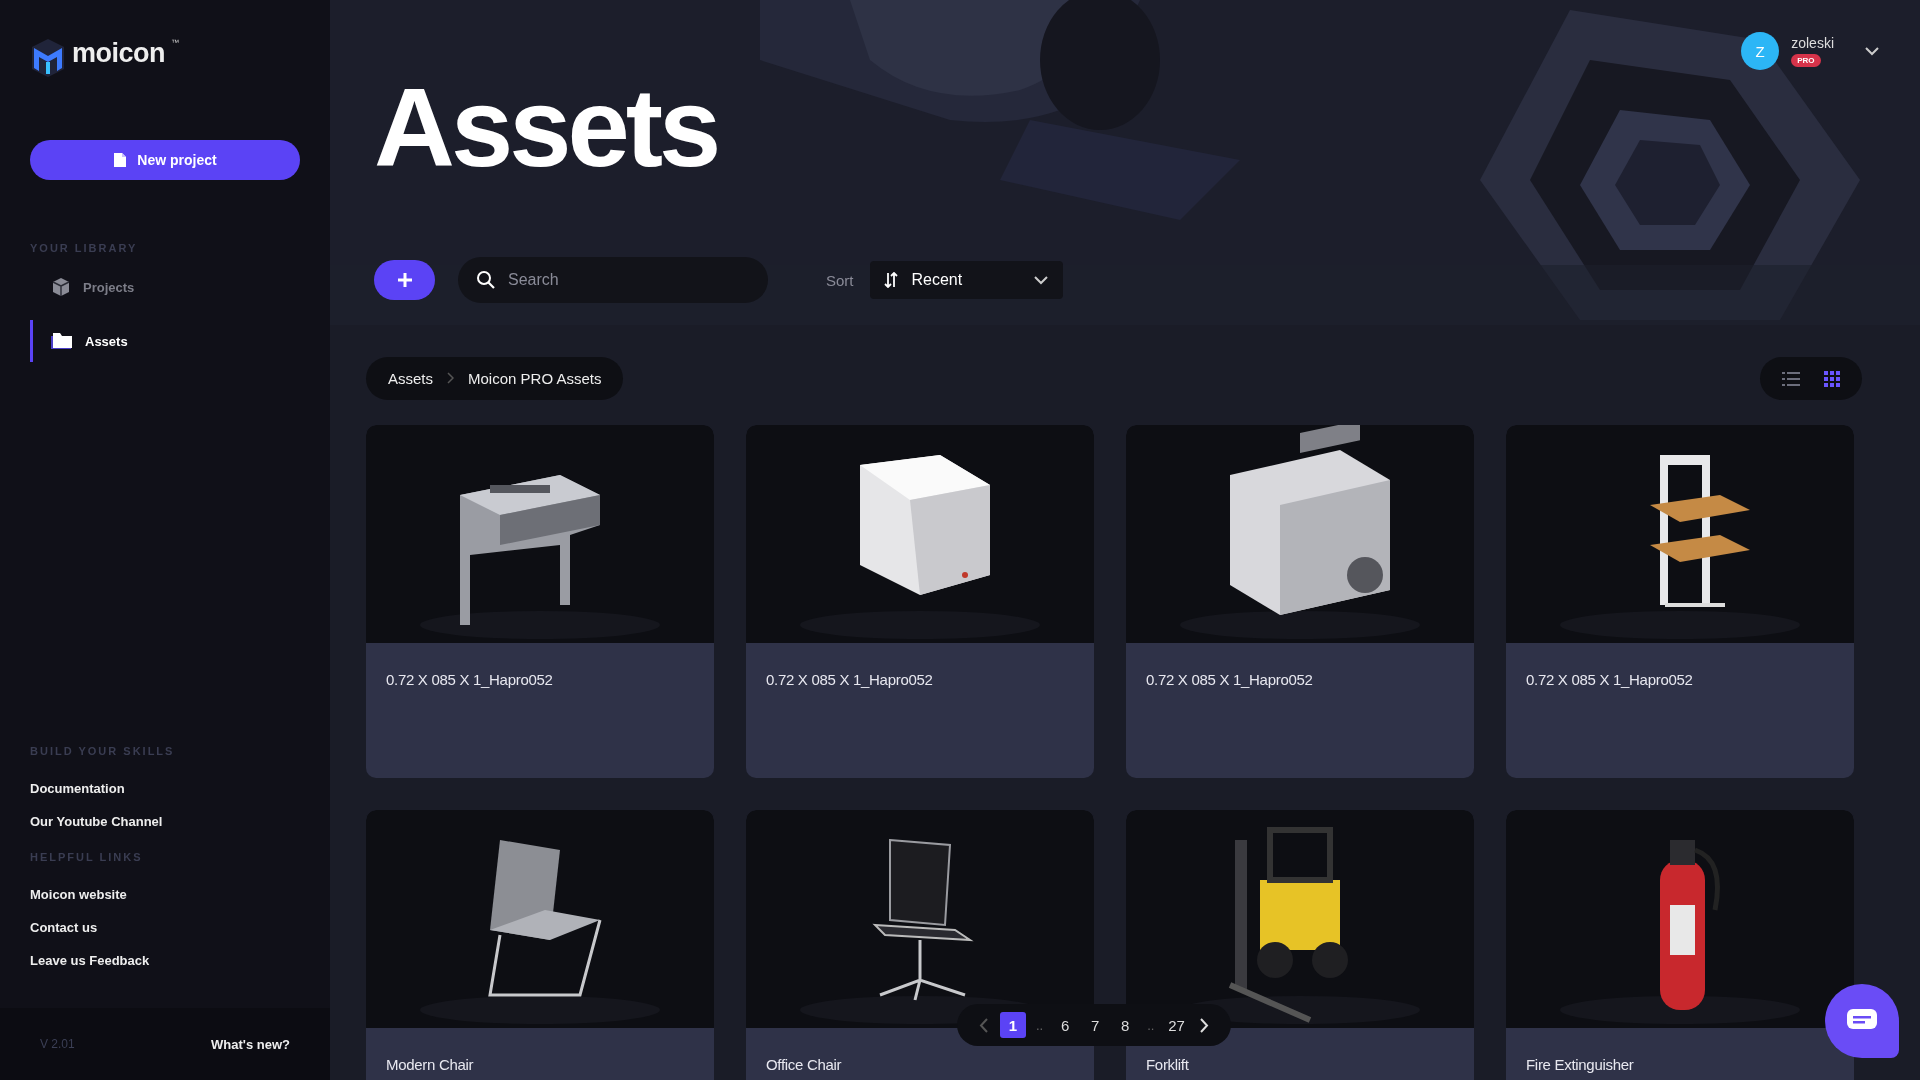  I want to click on grid-icon, so click(1832, 378).